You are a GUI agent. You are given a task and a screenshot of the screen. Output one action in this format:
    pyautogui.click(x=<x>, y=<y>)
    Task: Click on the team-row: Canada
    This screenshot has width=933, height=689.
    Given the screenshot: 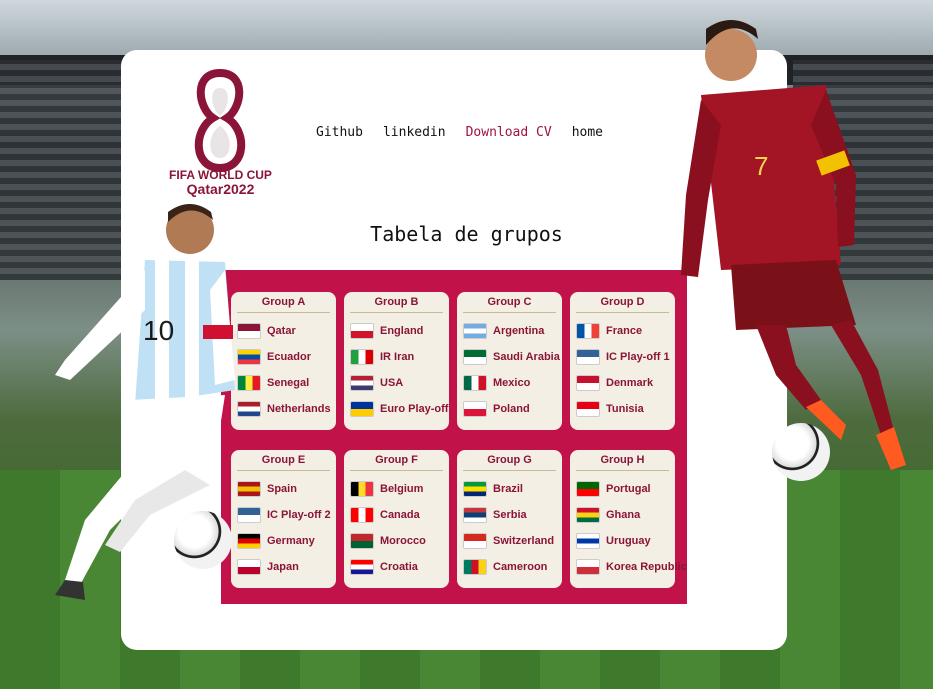 What is the action you would take?
    pyautogui.click(x=396, y=515)
    